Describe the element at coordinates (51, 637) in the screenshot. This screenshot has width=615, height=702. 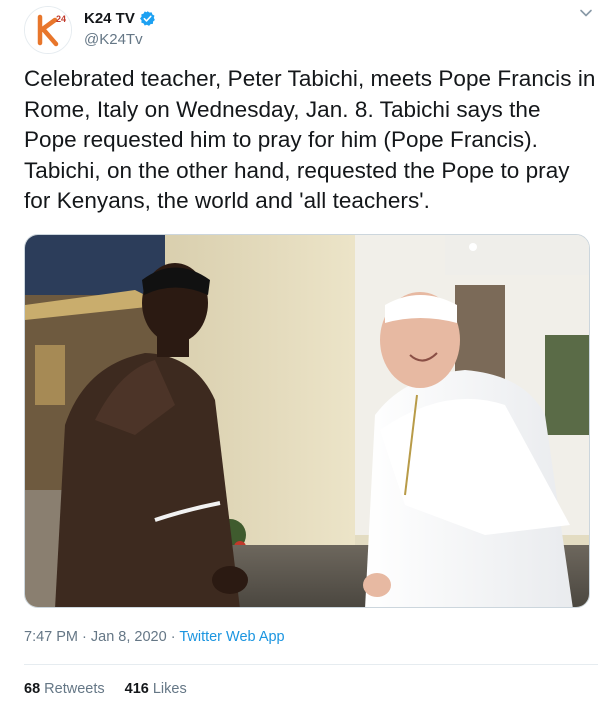
I see `tweet-time: 7:47 PM` at that location.